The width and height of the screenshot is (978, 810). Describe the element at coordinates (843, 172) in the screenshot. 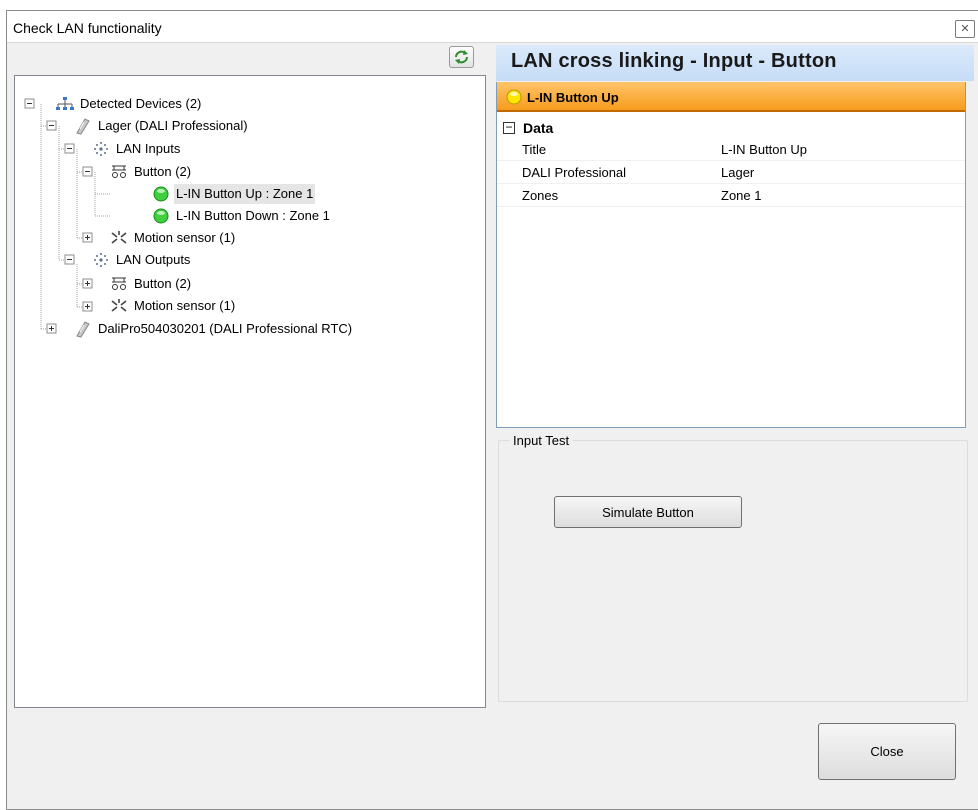

I see `property-value: Lager` at that location.